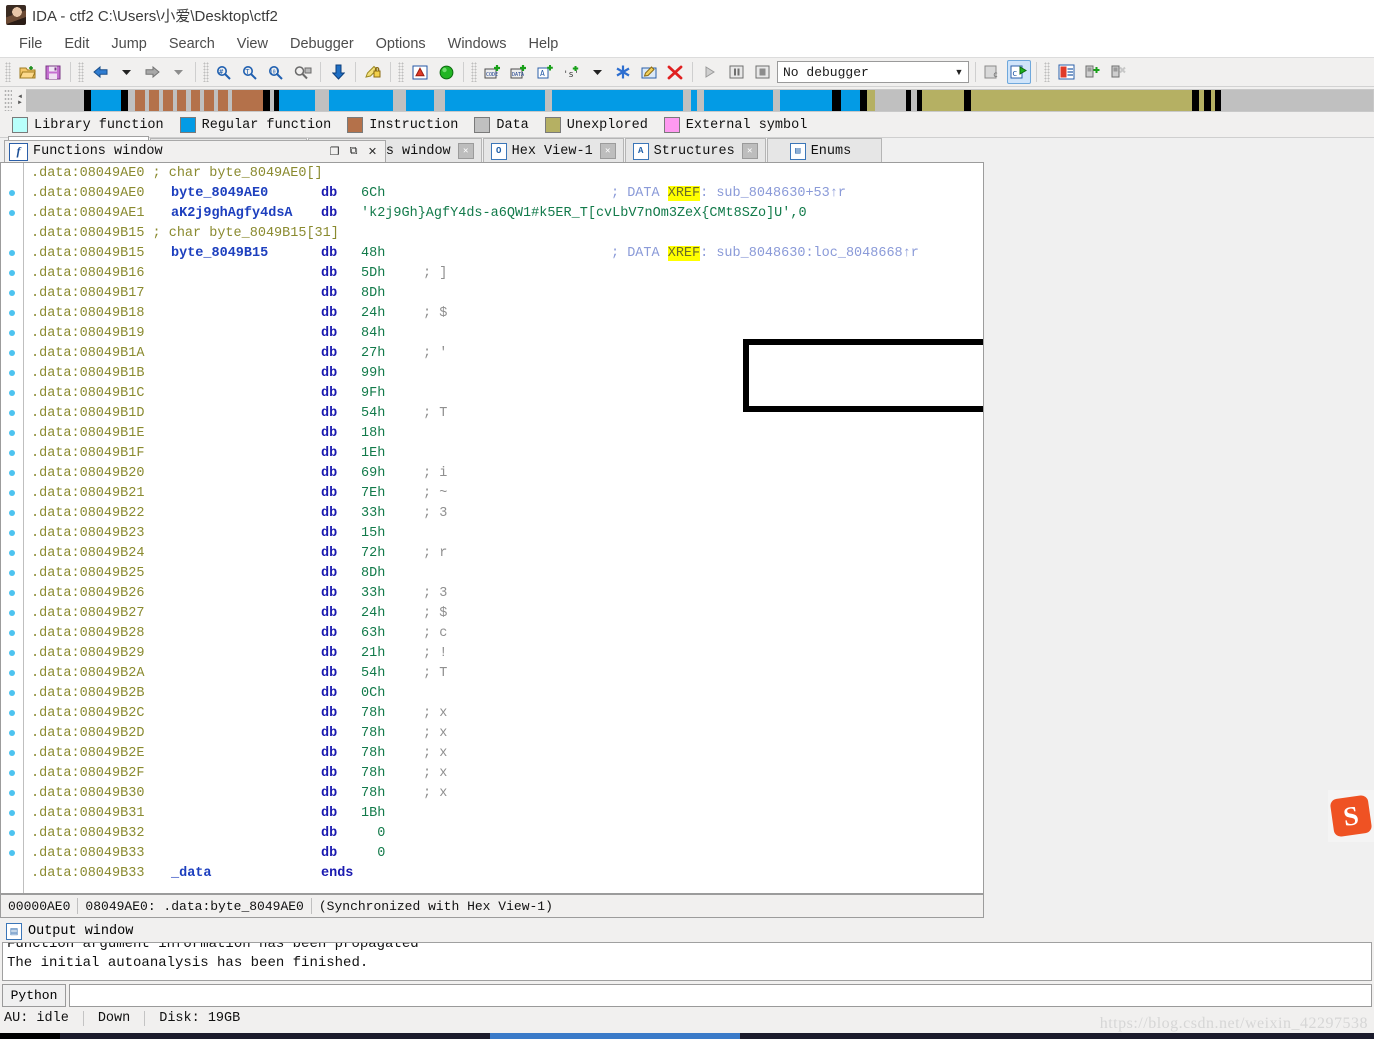 The image size is (1374, 1039). Describe the element at coordinates (492, 453) in the screenshot. I see `disassembly-line: .data:08049B1F db 1Eh` at that location.